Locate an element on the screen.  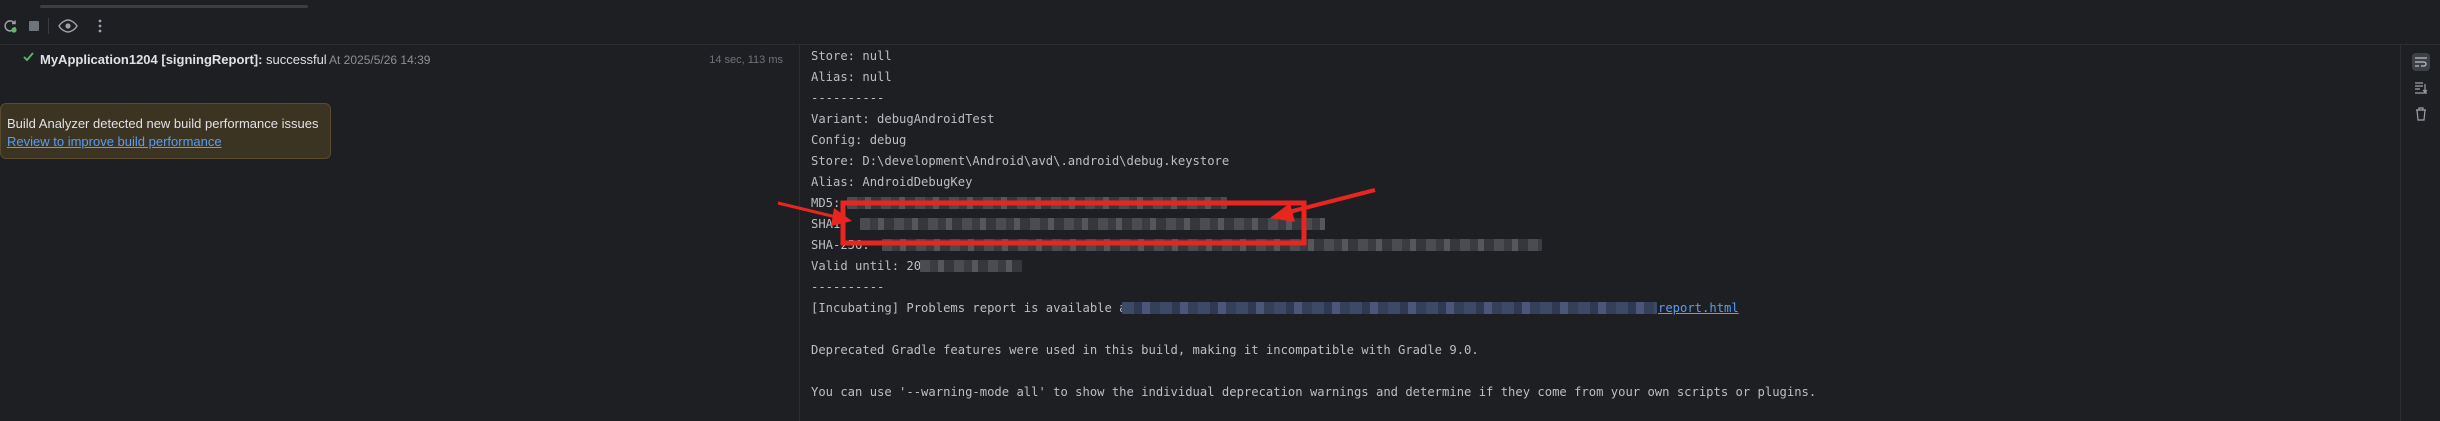
console-line: Alias: AndroidDebugKey is located at coordinates (892, 182).